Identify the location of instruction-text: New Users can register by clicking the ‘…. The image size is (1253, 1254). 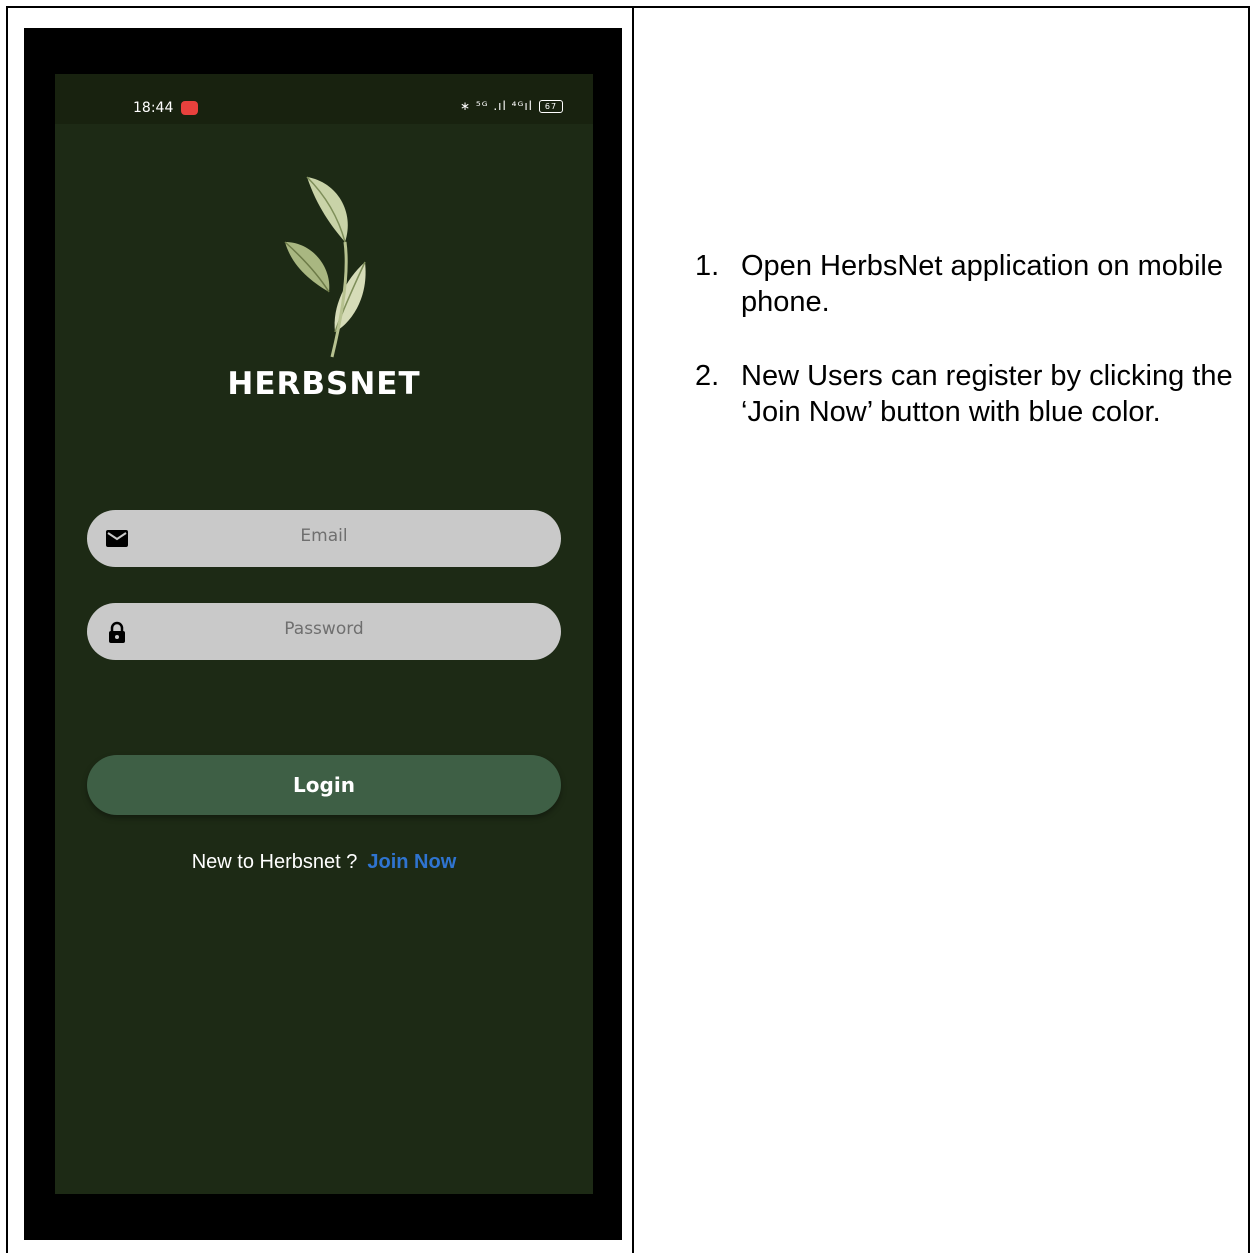
(987, 394).